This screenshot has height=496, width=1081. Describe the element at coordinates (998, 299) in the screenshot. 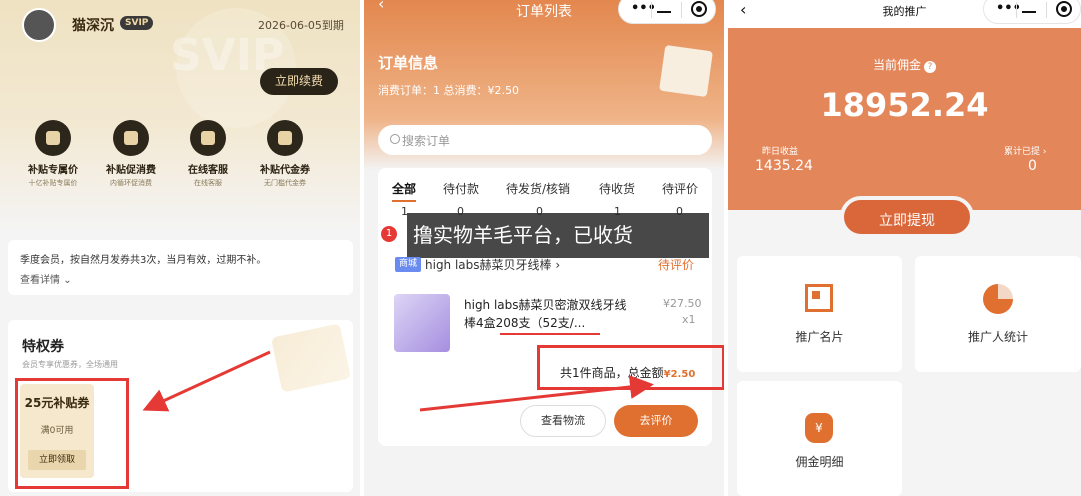

I see `pie-chart-icon` at that location.